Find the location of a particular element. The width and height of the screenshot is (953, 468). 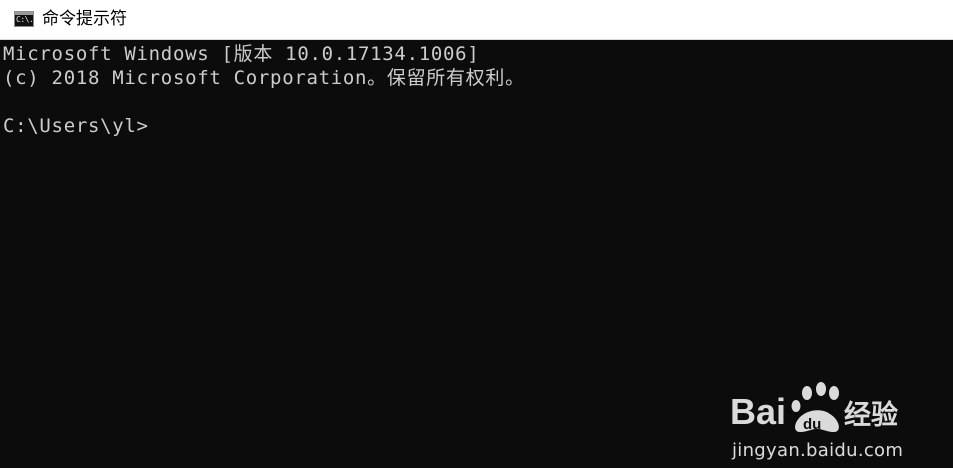

baidu-jingyan-watermark: Bai du 经验 jingyan.baidu.com is located at coordinates (832, 423).